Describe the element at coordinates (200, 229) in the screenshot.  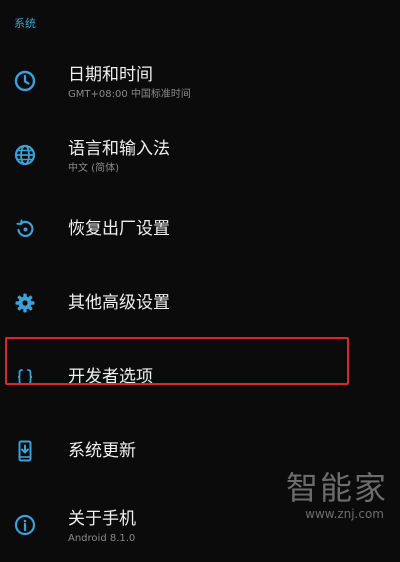
I see `settings-item-factory-reset: 恢复出厂设置` at that location.